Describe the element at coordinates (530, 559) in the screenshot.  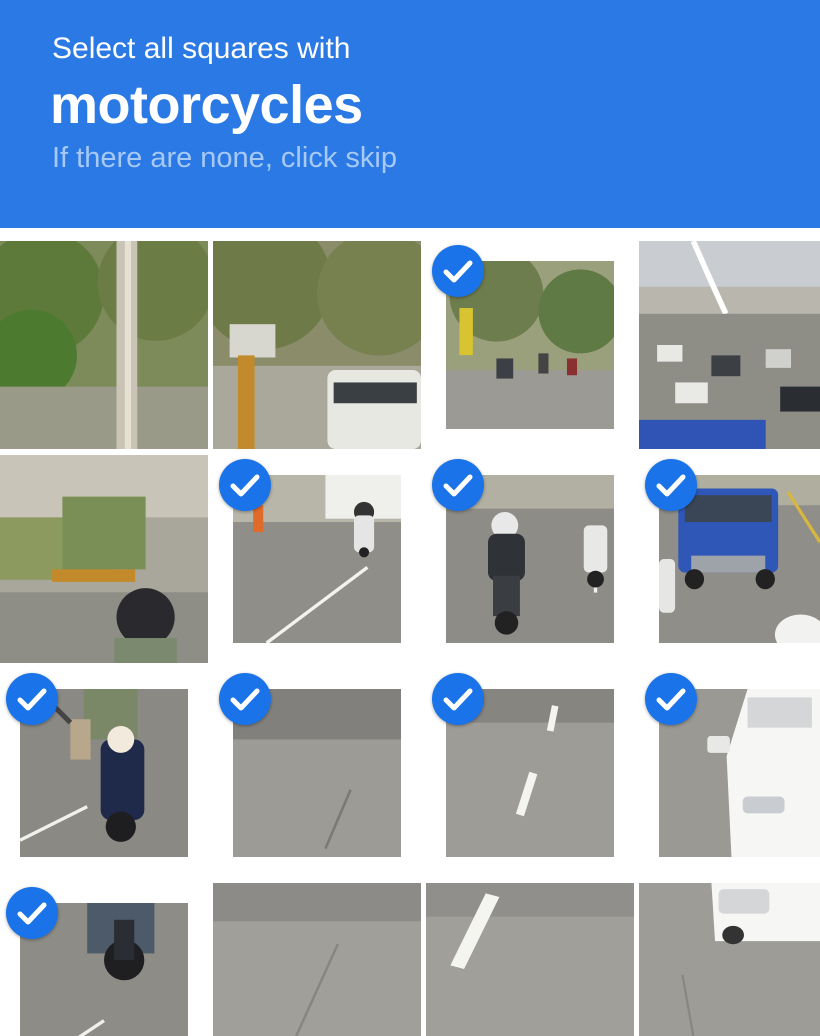
I see `grid-tile-r2-c3` at that location.